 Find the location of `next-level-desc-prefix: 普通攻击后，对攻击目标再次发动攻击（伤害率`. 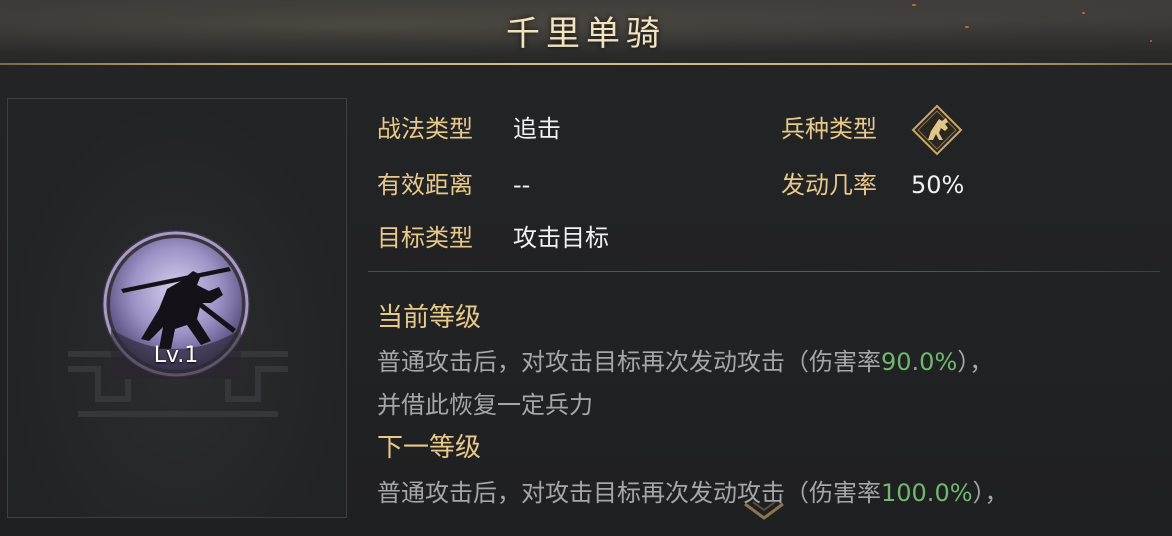

next-level-desc-prefix: 普通攻击后，对攻击目标再次发动攻击（伤害率 is located at coordinates (629, 493).